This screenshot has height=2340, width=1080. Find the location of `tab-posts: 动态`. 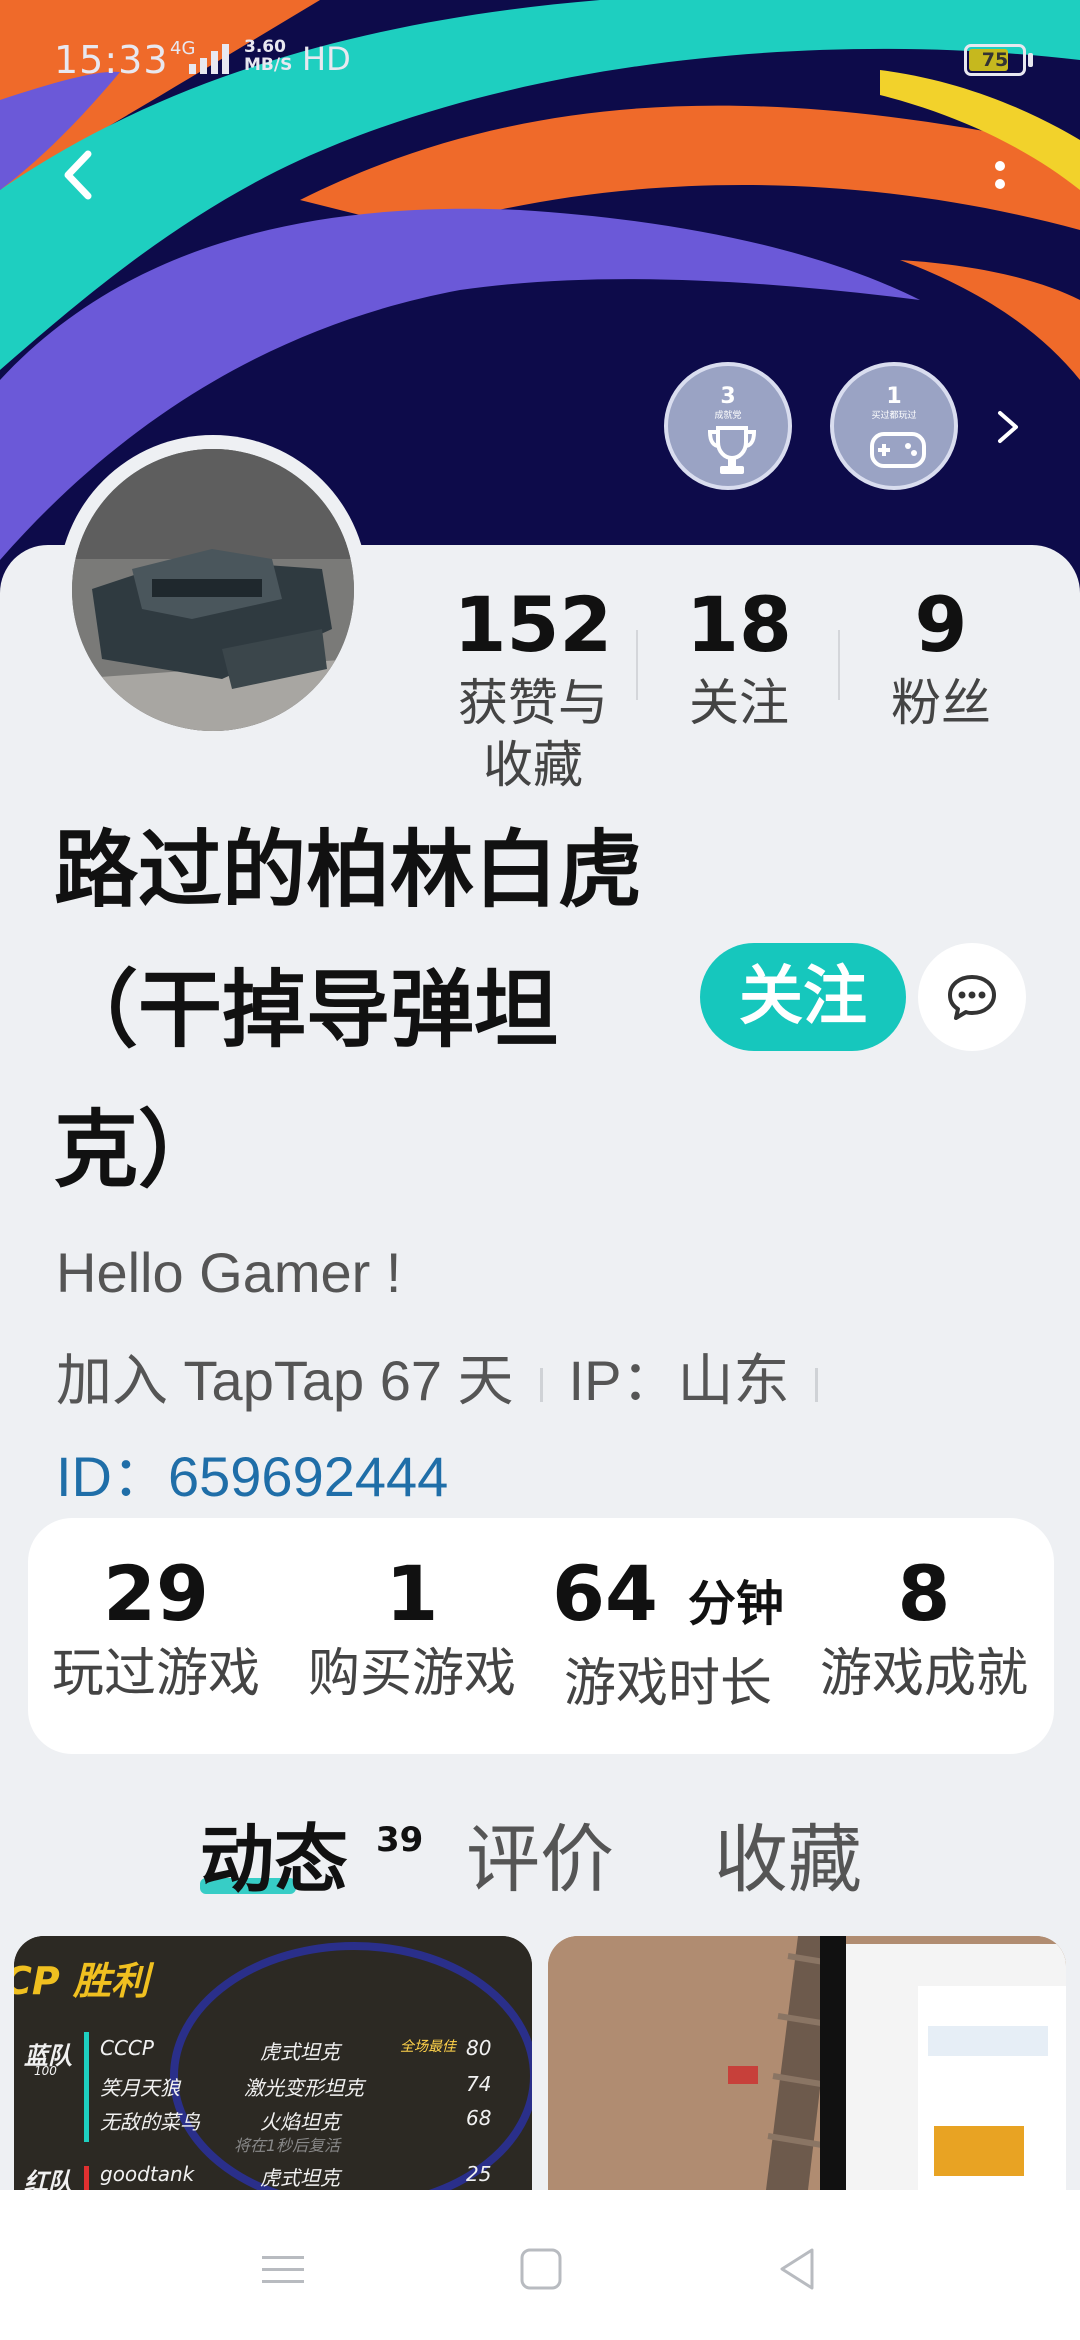

tab-posts: 动态 is located at coordinates (274, 1860).